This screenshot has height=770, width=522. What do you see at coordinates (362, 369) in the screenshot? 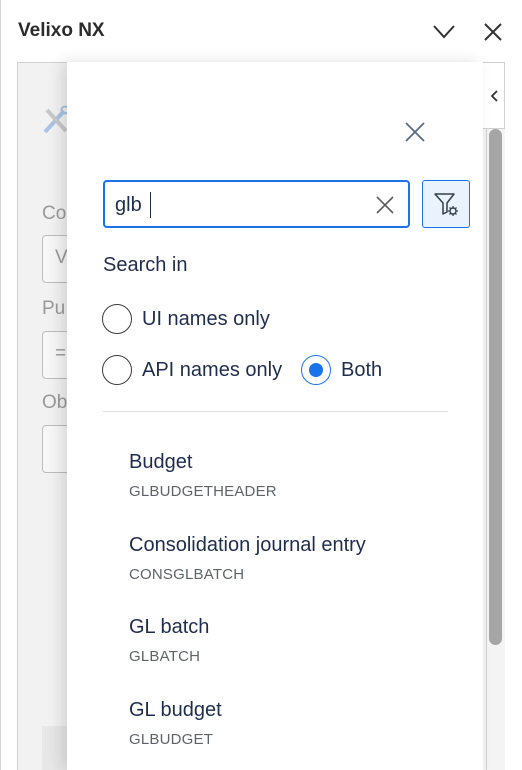
I see `radio-label: Both` at bounding box center [362, 369].